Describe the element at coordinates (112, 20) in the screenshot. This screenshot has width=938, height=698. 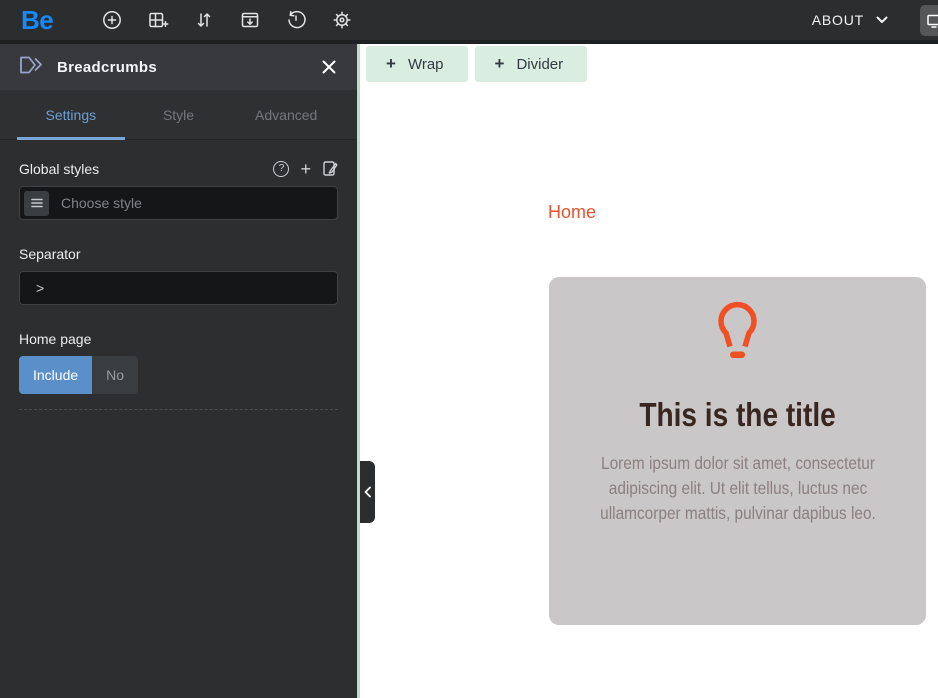
I see `add-element-icon` at that location.